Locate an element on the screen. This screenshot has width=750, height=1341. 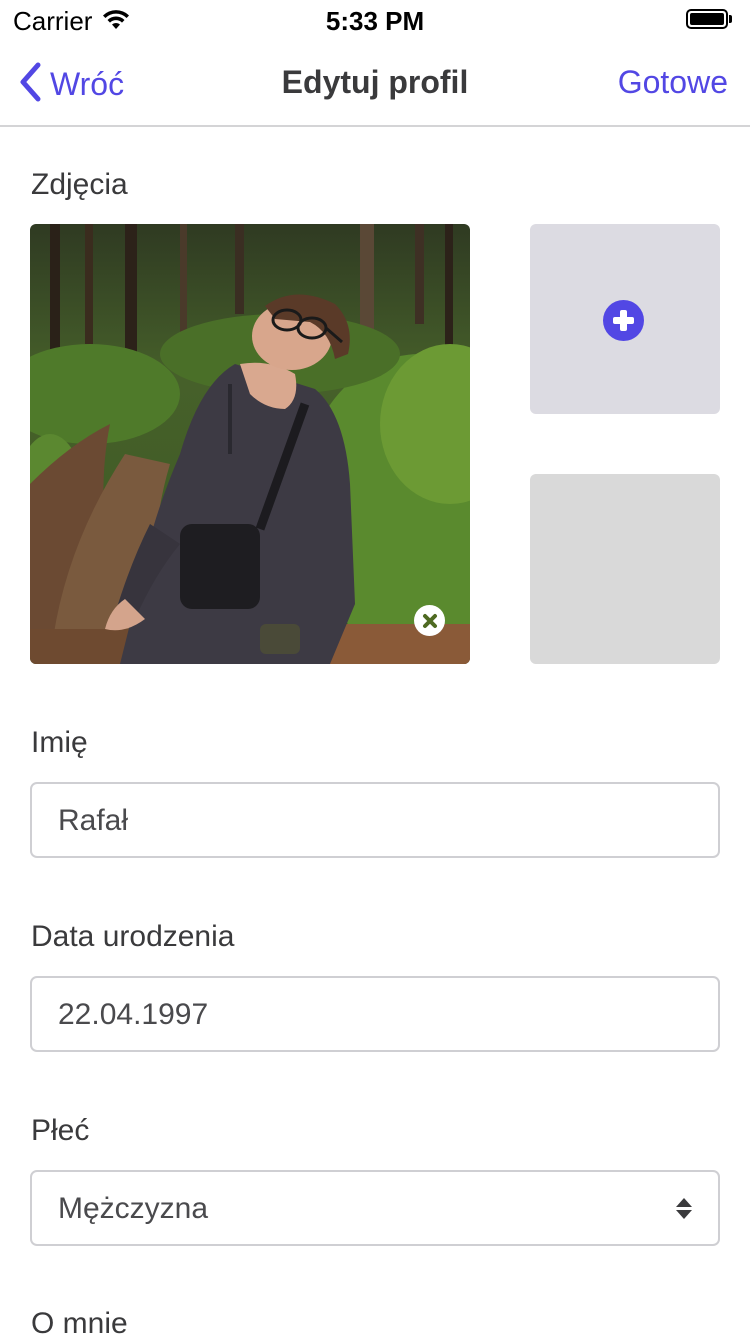
name-field-value: Rafał is located at coordinates (93, 820).